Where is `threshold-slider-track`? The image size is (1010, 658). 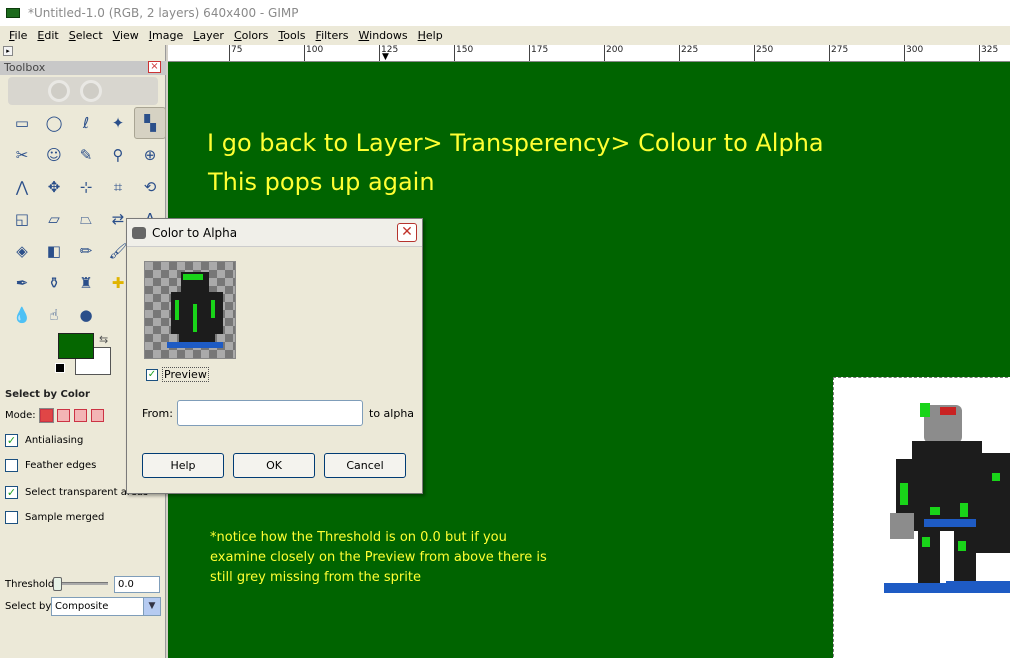 threshold-slider-track is located at coordinates (81, 583).